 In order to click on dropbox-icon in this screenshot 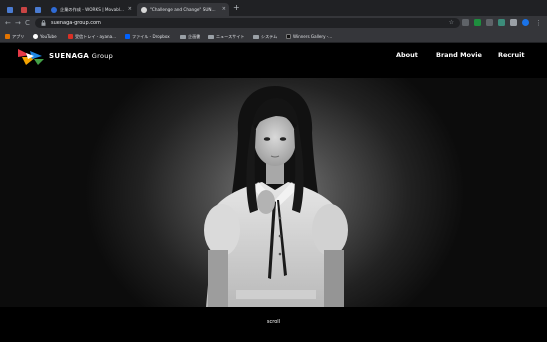, I will do `click(127, 36)`.